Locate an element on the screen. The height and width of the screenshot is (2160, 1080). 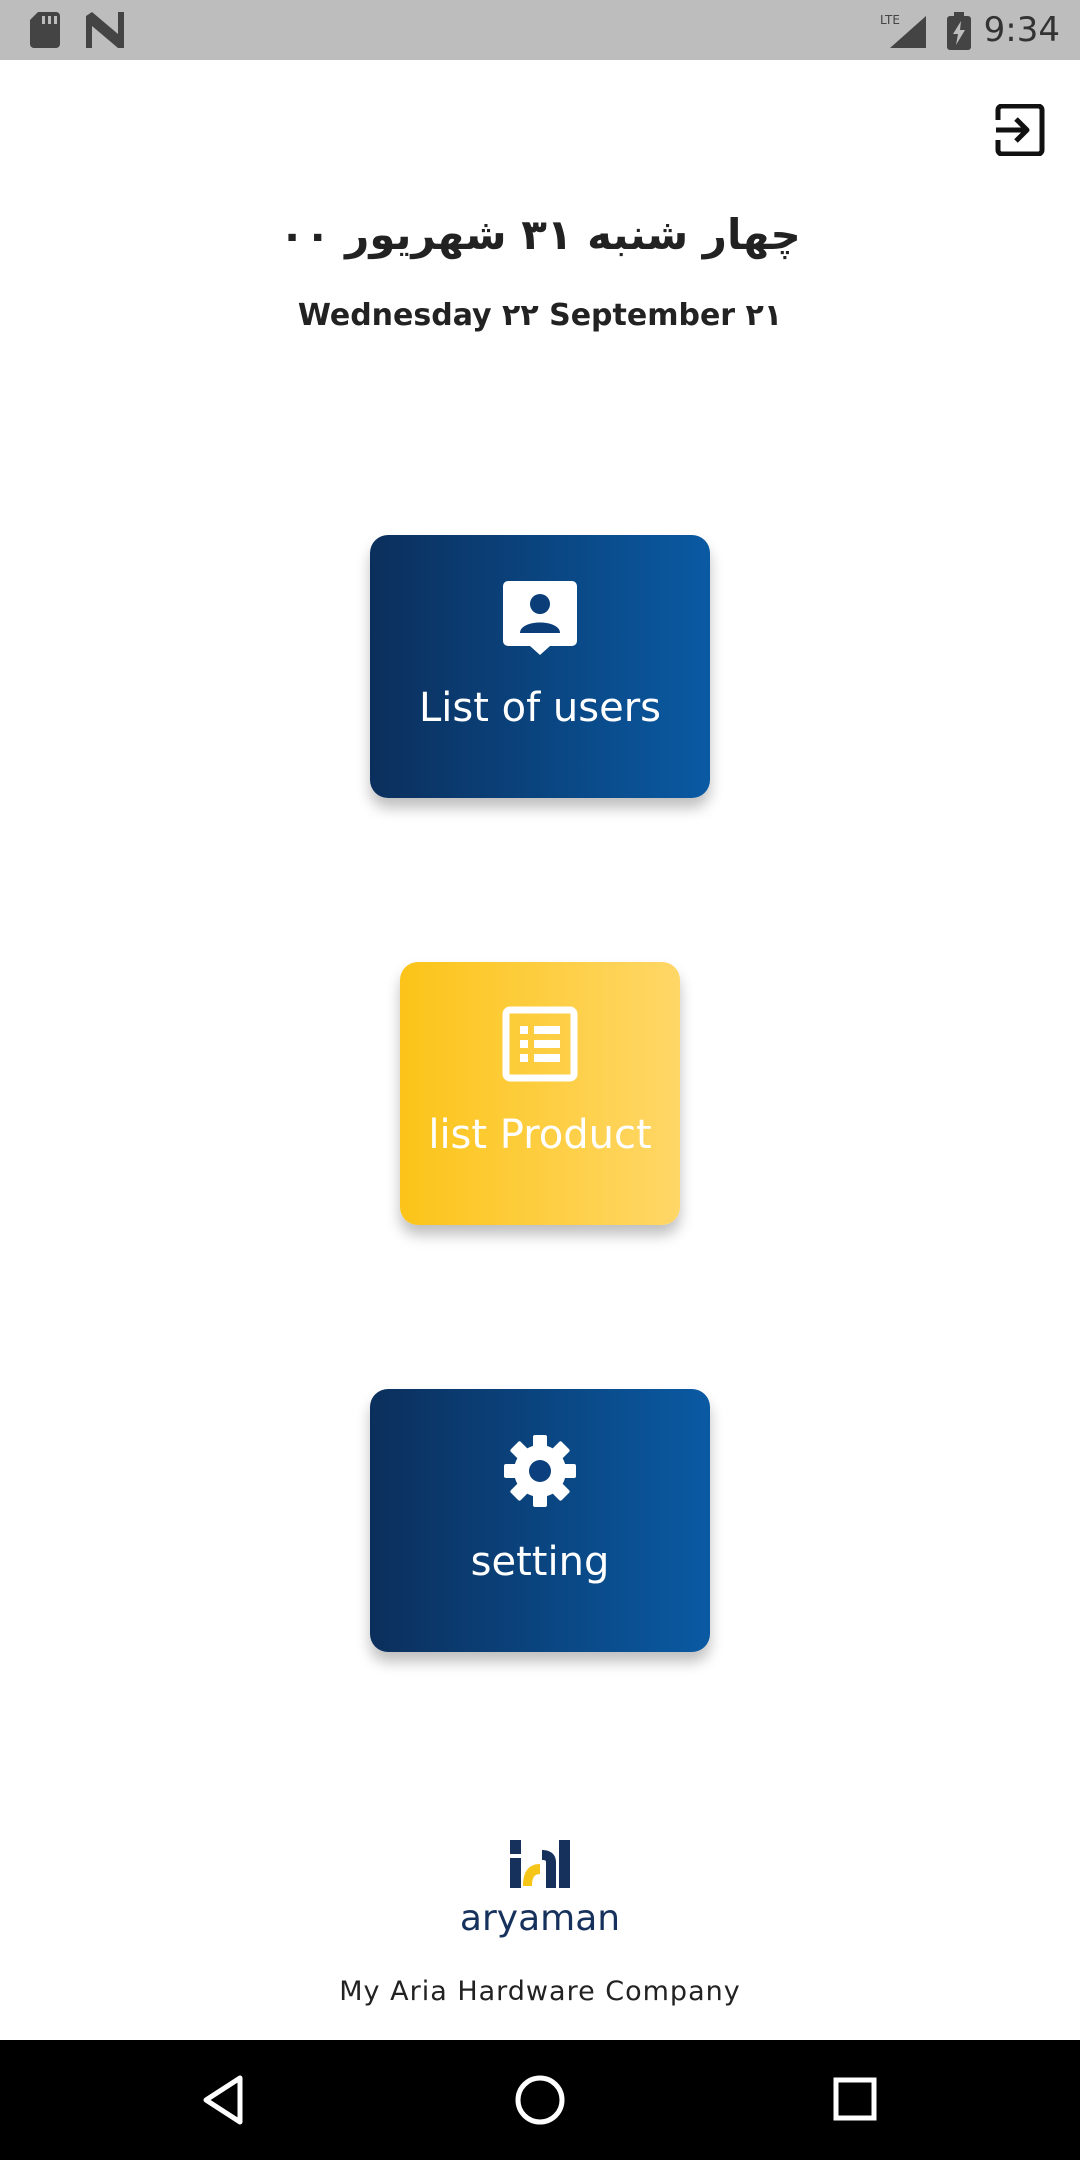
svg-text: aryaman is located at coordinates (540, 1918).